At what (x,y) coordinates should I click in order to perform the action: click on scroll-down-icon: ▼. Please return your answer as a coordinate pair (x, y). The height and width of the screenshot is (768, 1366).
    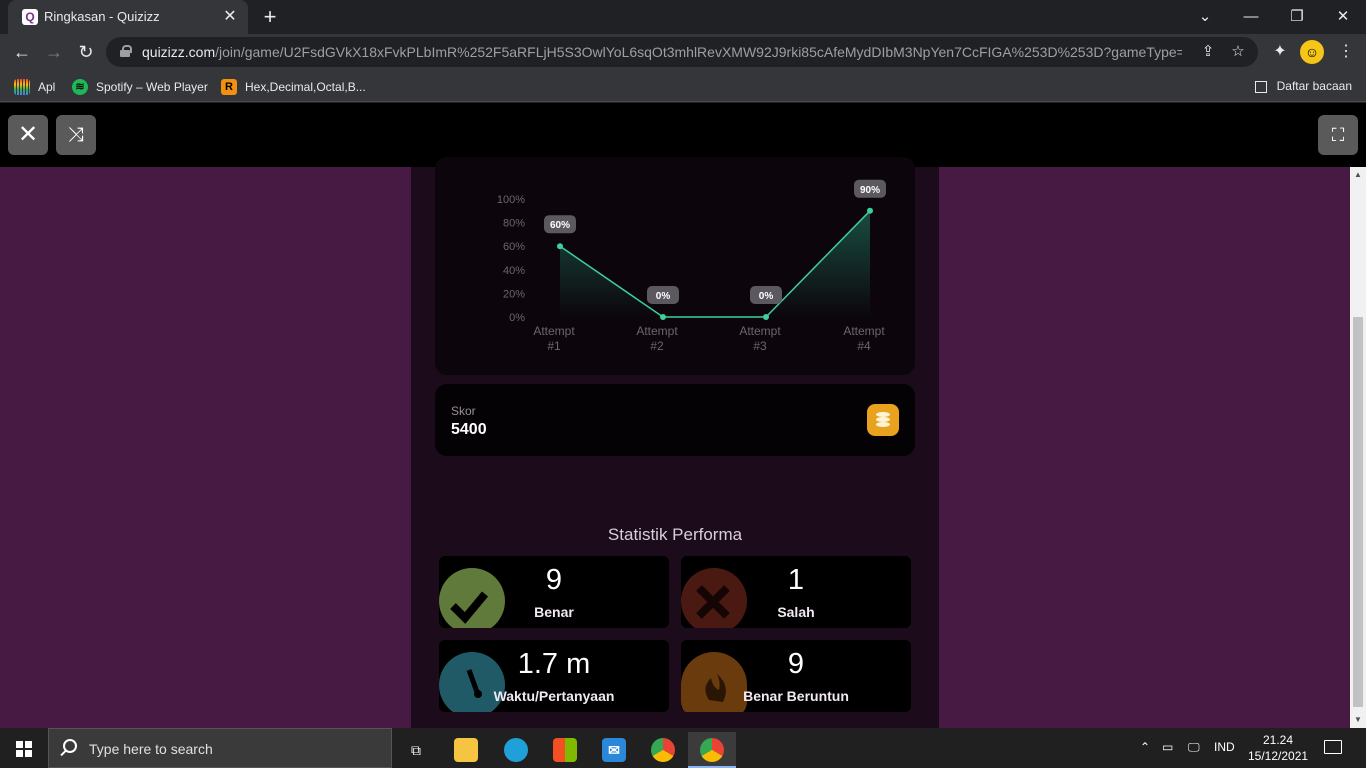
    Looking at the image, I should click on (1358, 720).